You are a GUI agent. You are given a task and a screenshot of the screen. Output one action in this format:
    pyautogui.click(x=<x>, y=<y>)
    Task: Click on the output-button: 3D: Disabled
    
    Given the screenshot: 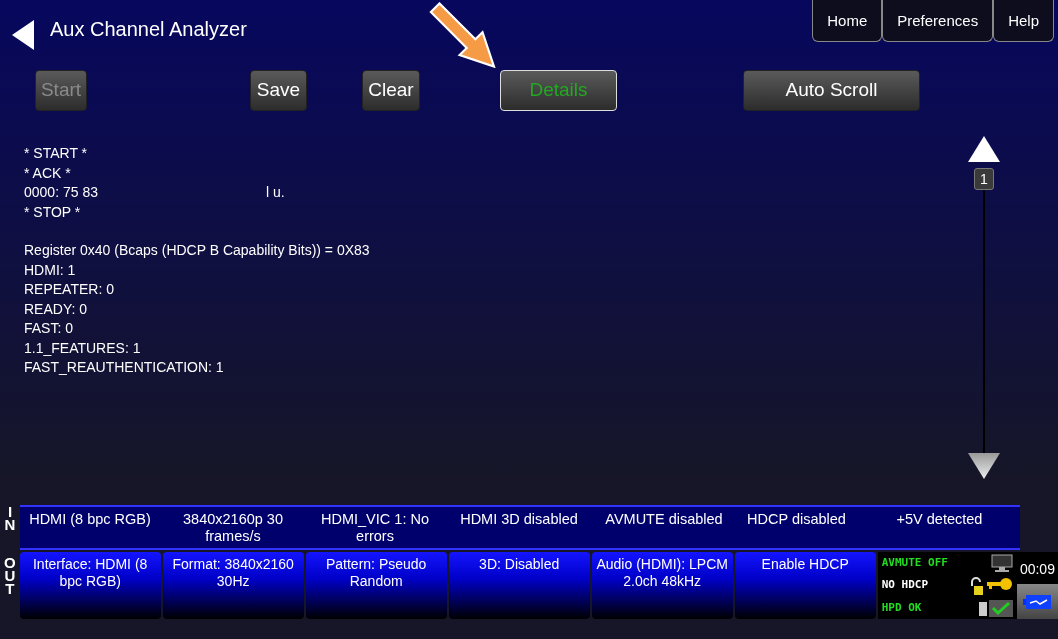 What is the action you would take?
    pyautogui.click(x=519, y=585)
    